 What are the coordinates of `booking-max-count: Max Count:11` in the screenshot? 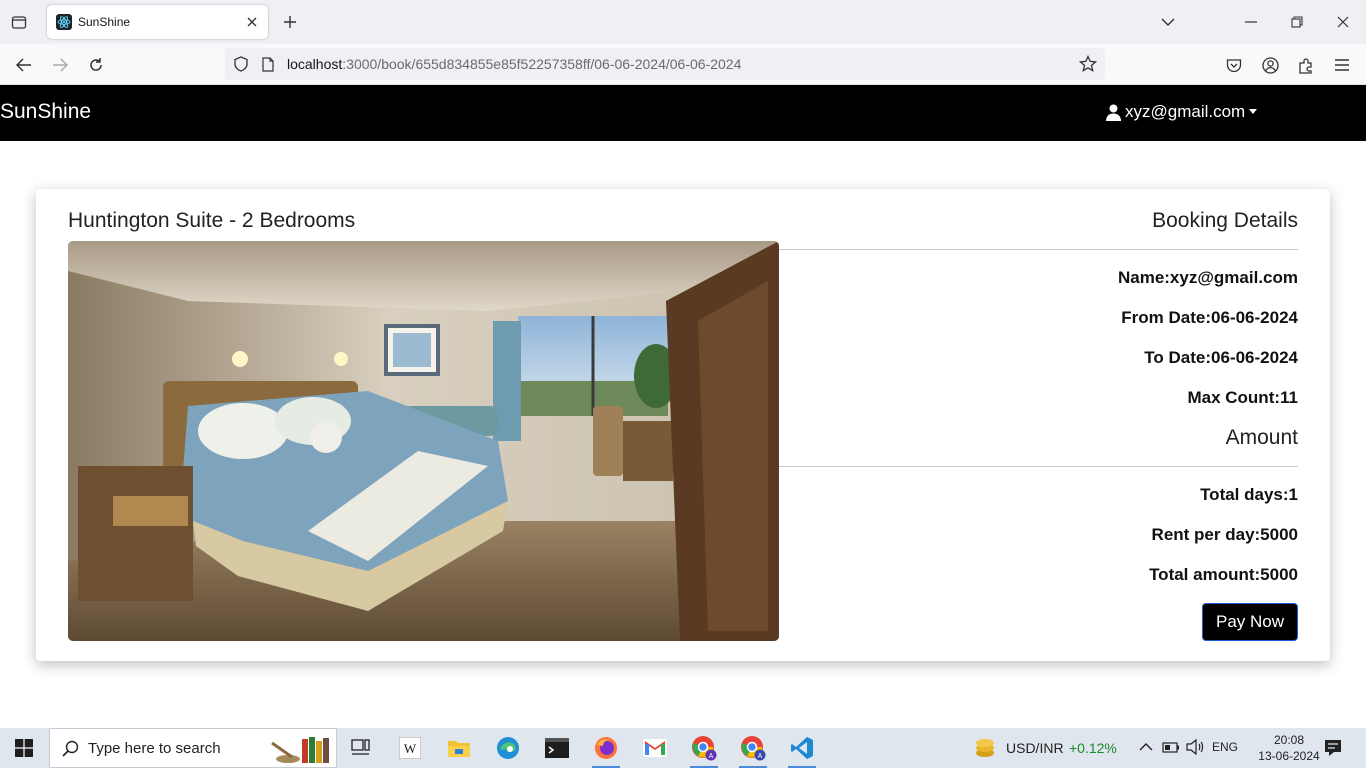 It's located at (1242, 397).